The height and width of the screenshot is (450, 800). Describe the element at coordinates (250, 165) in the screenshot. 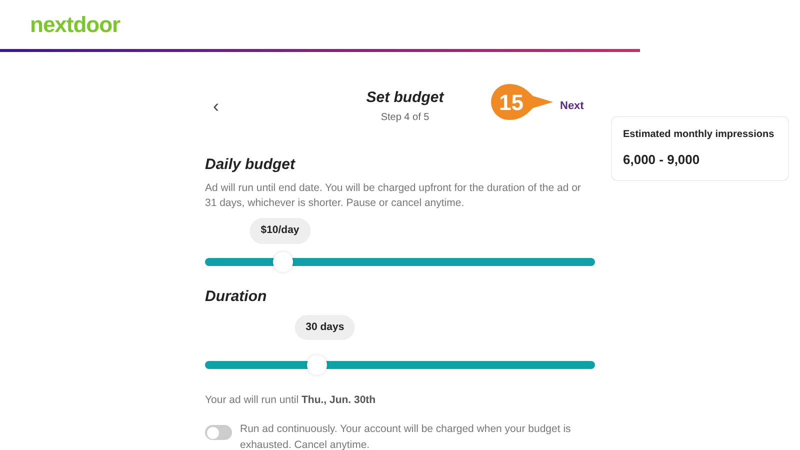

I see `section-heading: Daily budget` at that location.